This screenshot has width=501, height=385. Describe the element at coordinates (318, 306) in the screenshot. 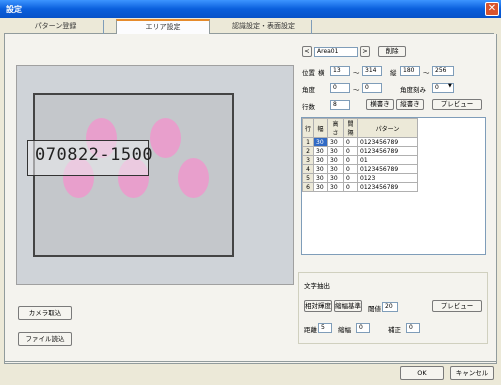

I see `relative-brightness-button: 相対輝度` at that location.